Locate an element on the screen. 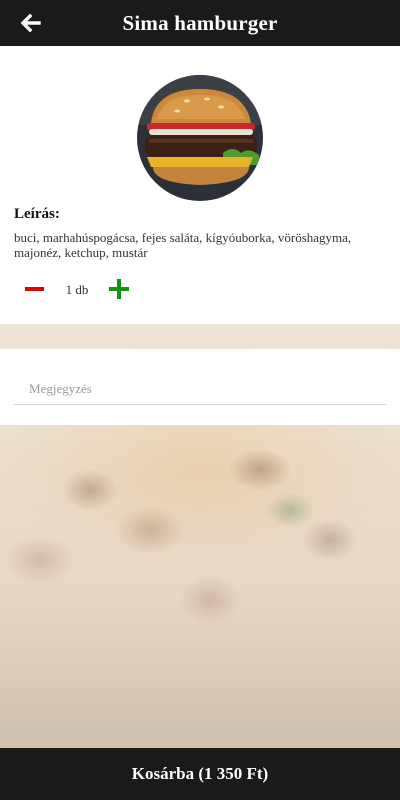 This screenshot has width=400, height=800. note-input is located at coordinates (200, 389).